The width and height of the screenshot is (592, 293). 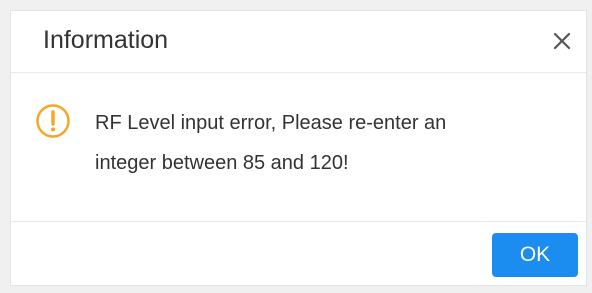 I want to click on ok-button: OK, so click(x=535, y=255).